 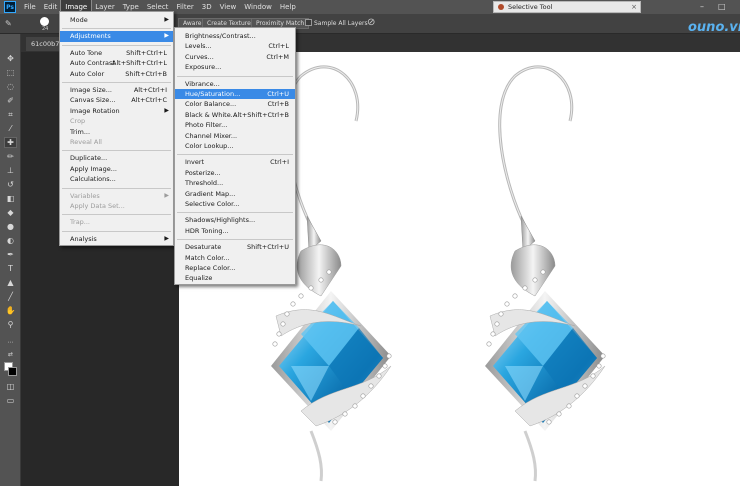 What do you see at coordinates (44, 21) in the screenshot?
I see `brush-preview-icon` at bounding box center [44, 21].